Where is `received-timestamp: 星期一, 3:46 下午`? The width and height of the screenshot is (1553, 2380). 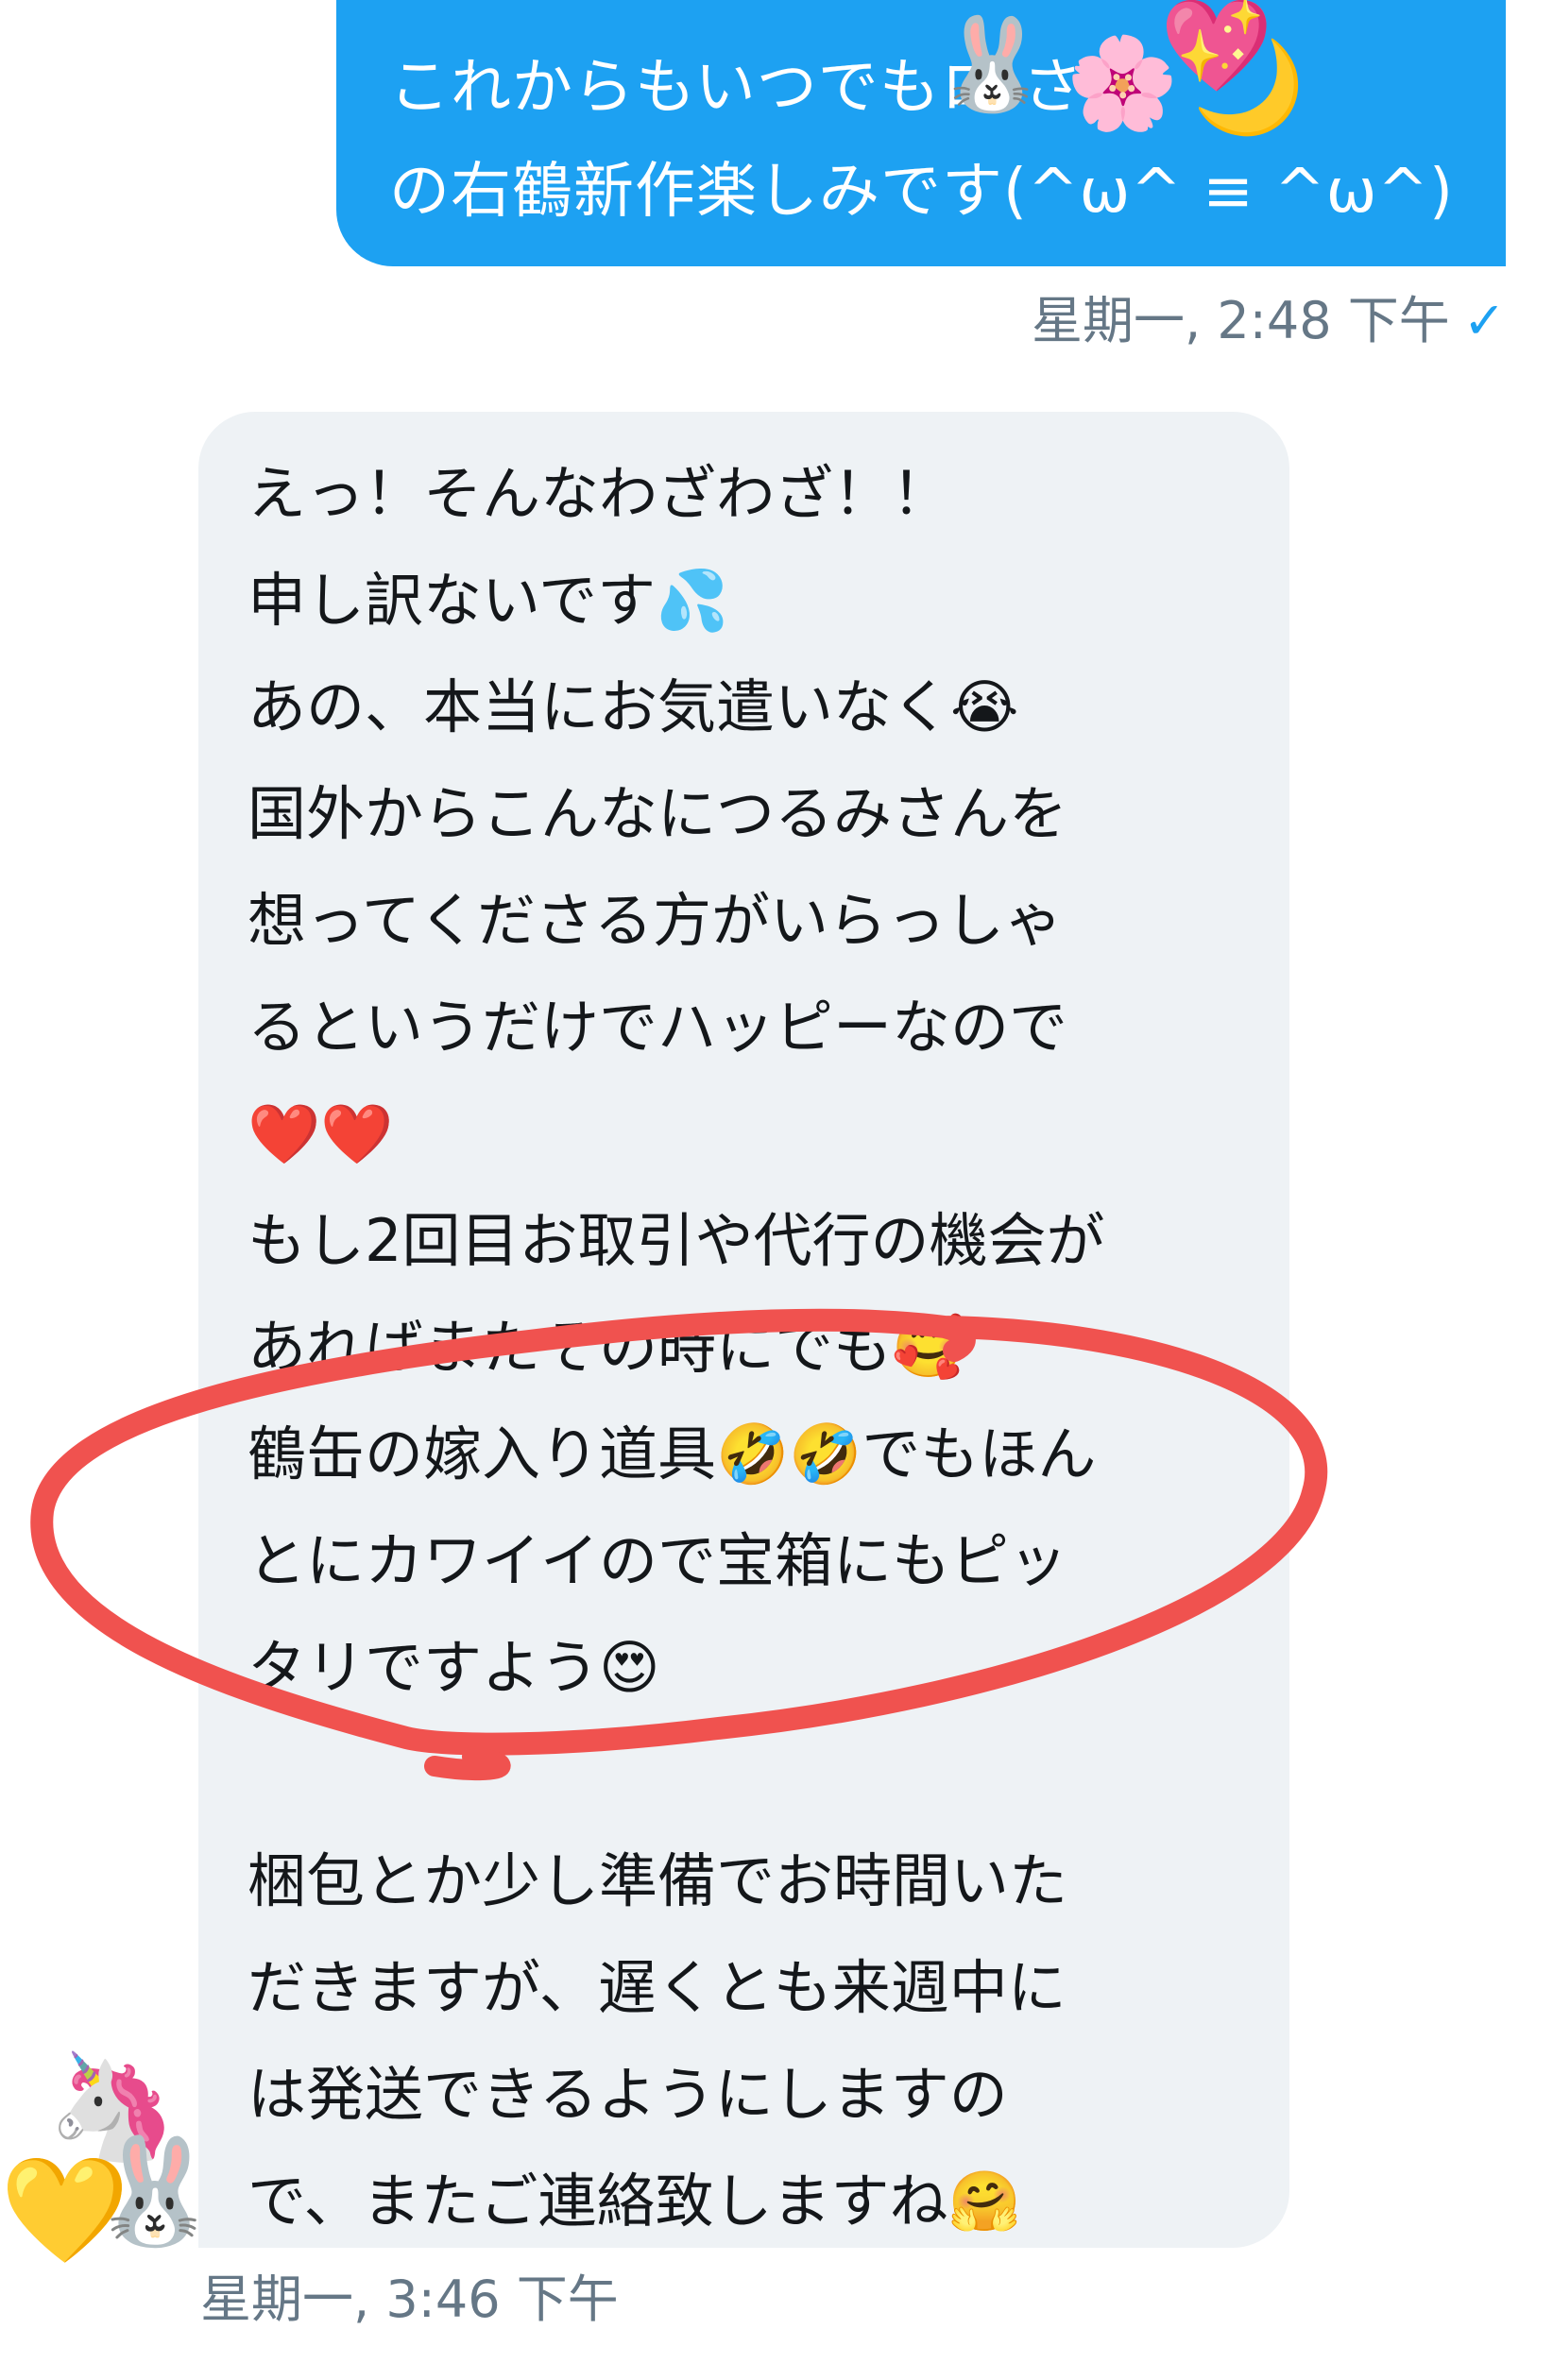
received-timestamp: 星期一, 3:46 下午 is located at coordinates (409, 2299).